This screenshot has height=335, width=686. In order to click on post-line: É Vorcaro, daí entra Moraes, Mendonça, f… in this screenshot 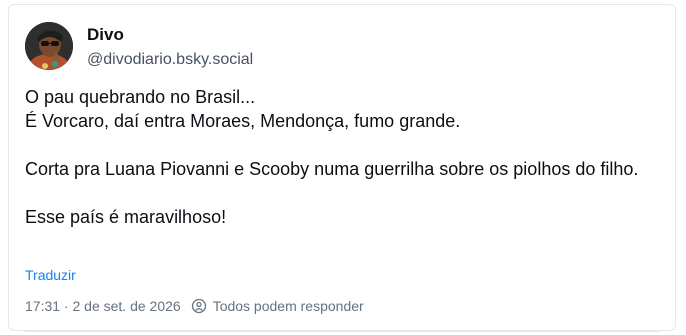, I will do `click(243, 121)`.